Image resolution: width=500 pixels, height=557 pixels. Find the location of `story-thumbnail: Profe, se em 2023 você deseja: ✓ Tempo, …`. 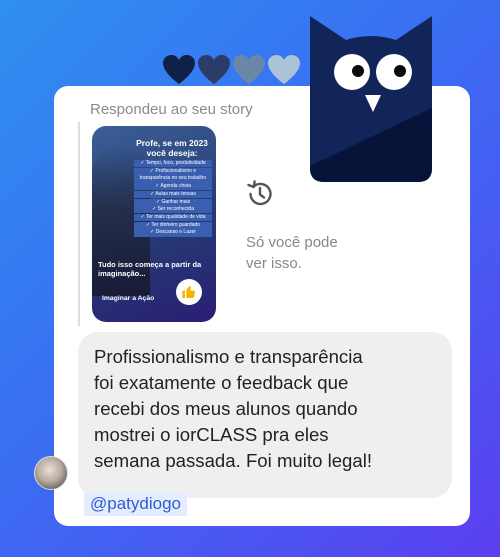

story-thumbnail: Profe, se em 2023 você deseja: ✓ Tempo, … is located at coordinates (154, 224).